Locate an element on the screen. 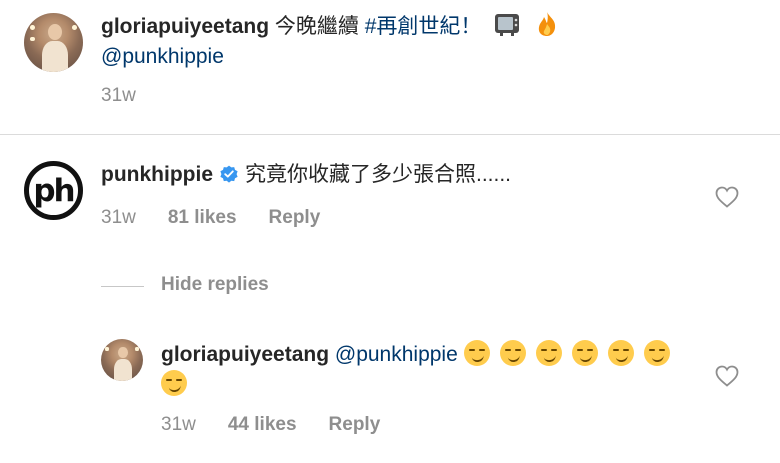 The image size is (780, 463). reply-avatar is located at coordinates (122, 360).